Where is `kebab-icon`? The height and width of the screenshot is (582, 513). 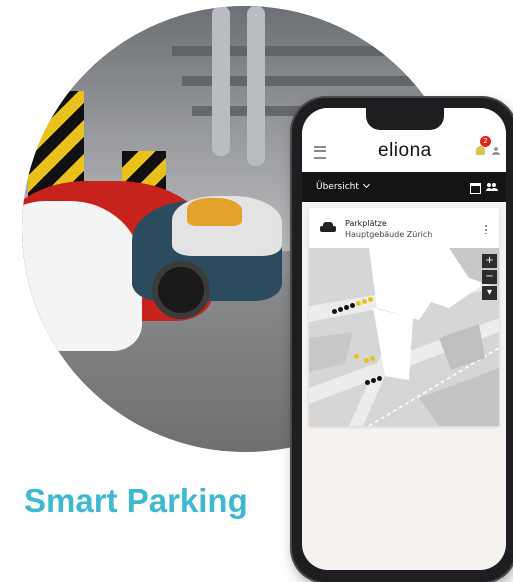 kebab-icon is located at coordinates (486, 229).